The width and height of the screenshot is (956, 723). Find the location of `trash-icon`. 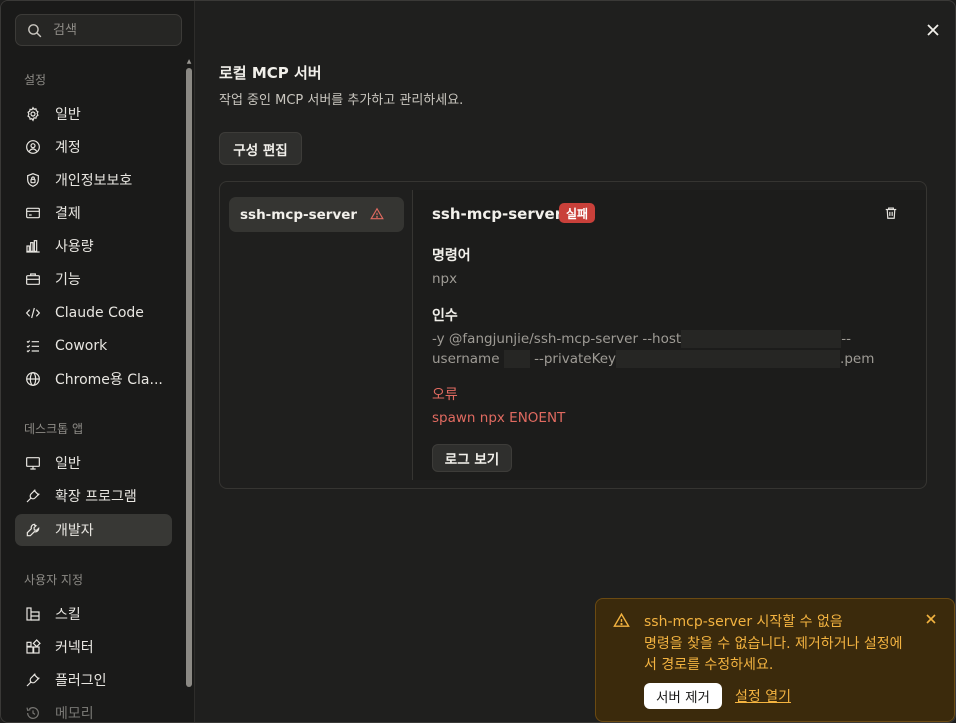

trash-icon is located at coordinates (891, 213).